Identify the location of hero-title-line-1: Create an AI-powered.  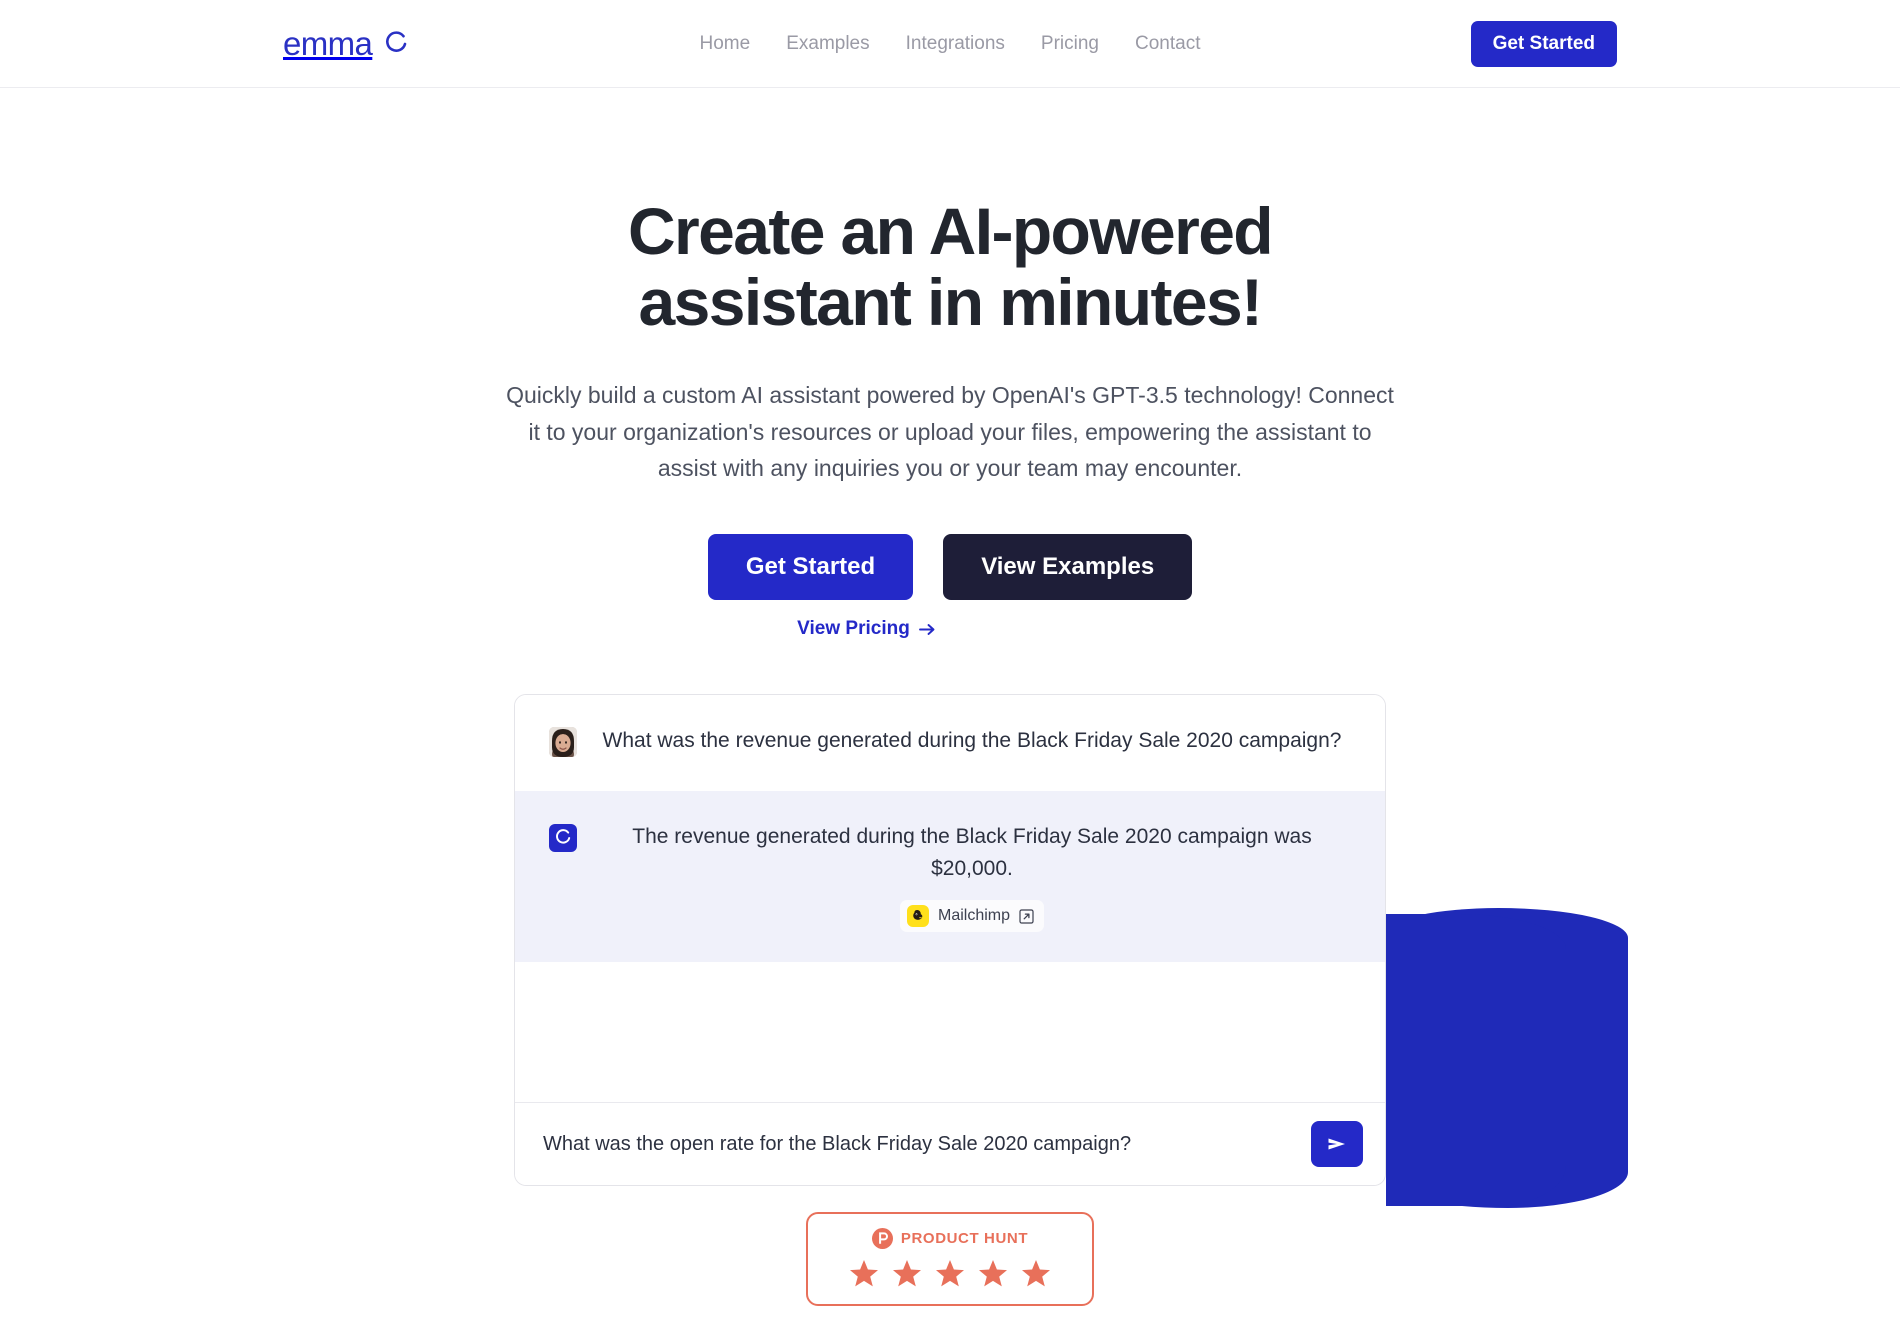
(950, 231).